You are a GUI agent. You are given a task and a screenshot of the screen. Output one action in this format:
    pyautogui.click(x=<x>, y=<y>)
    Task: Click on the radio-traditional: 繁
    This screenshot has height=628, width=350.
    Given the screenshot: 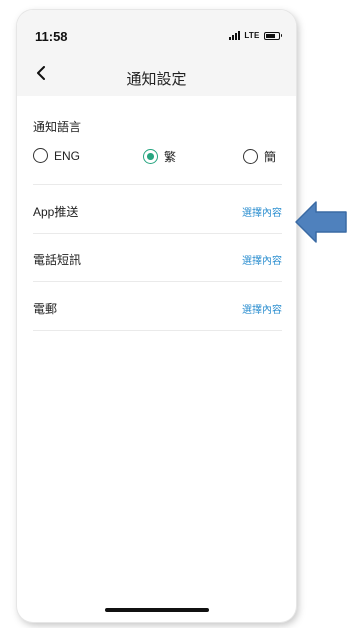 What is the action you would take?
    pyautogui.click(x=159, y=156)
    